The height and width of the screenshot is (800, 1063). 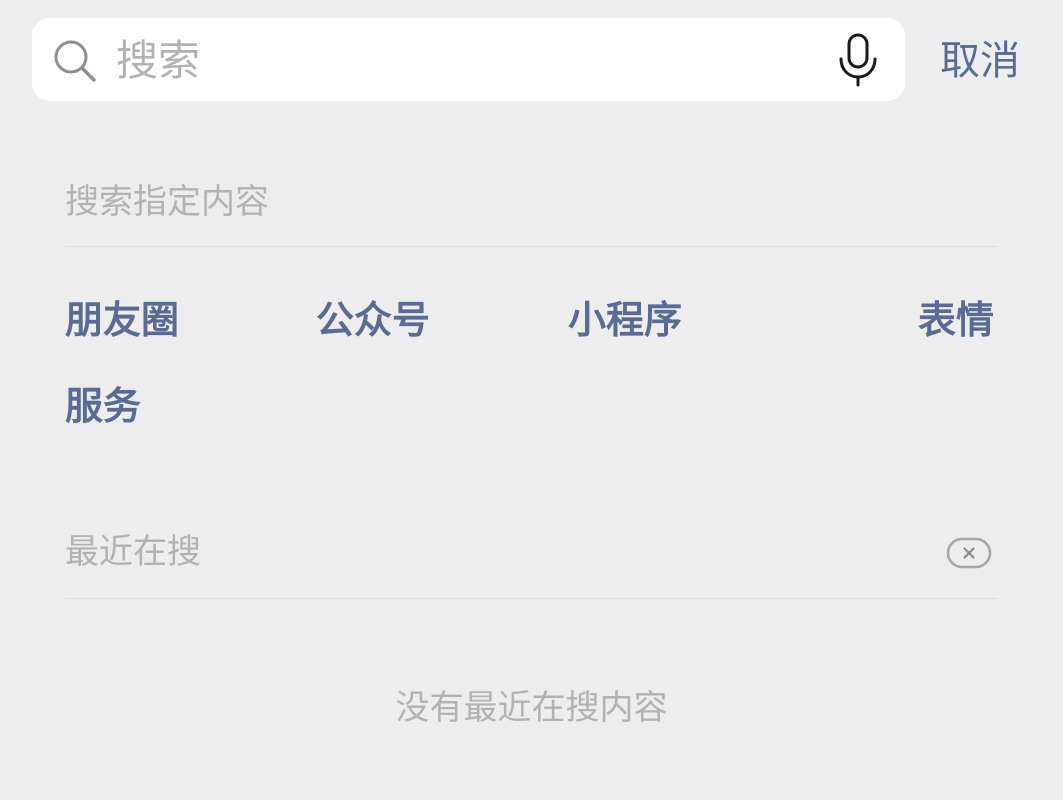 I want to click on recent-searches-title: 最近在搜, so click(x=133, y=552).